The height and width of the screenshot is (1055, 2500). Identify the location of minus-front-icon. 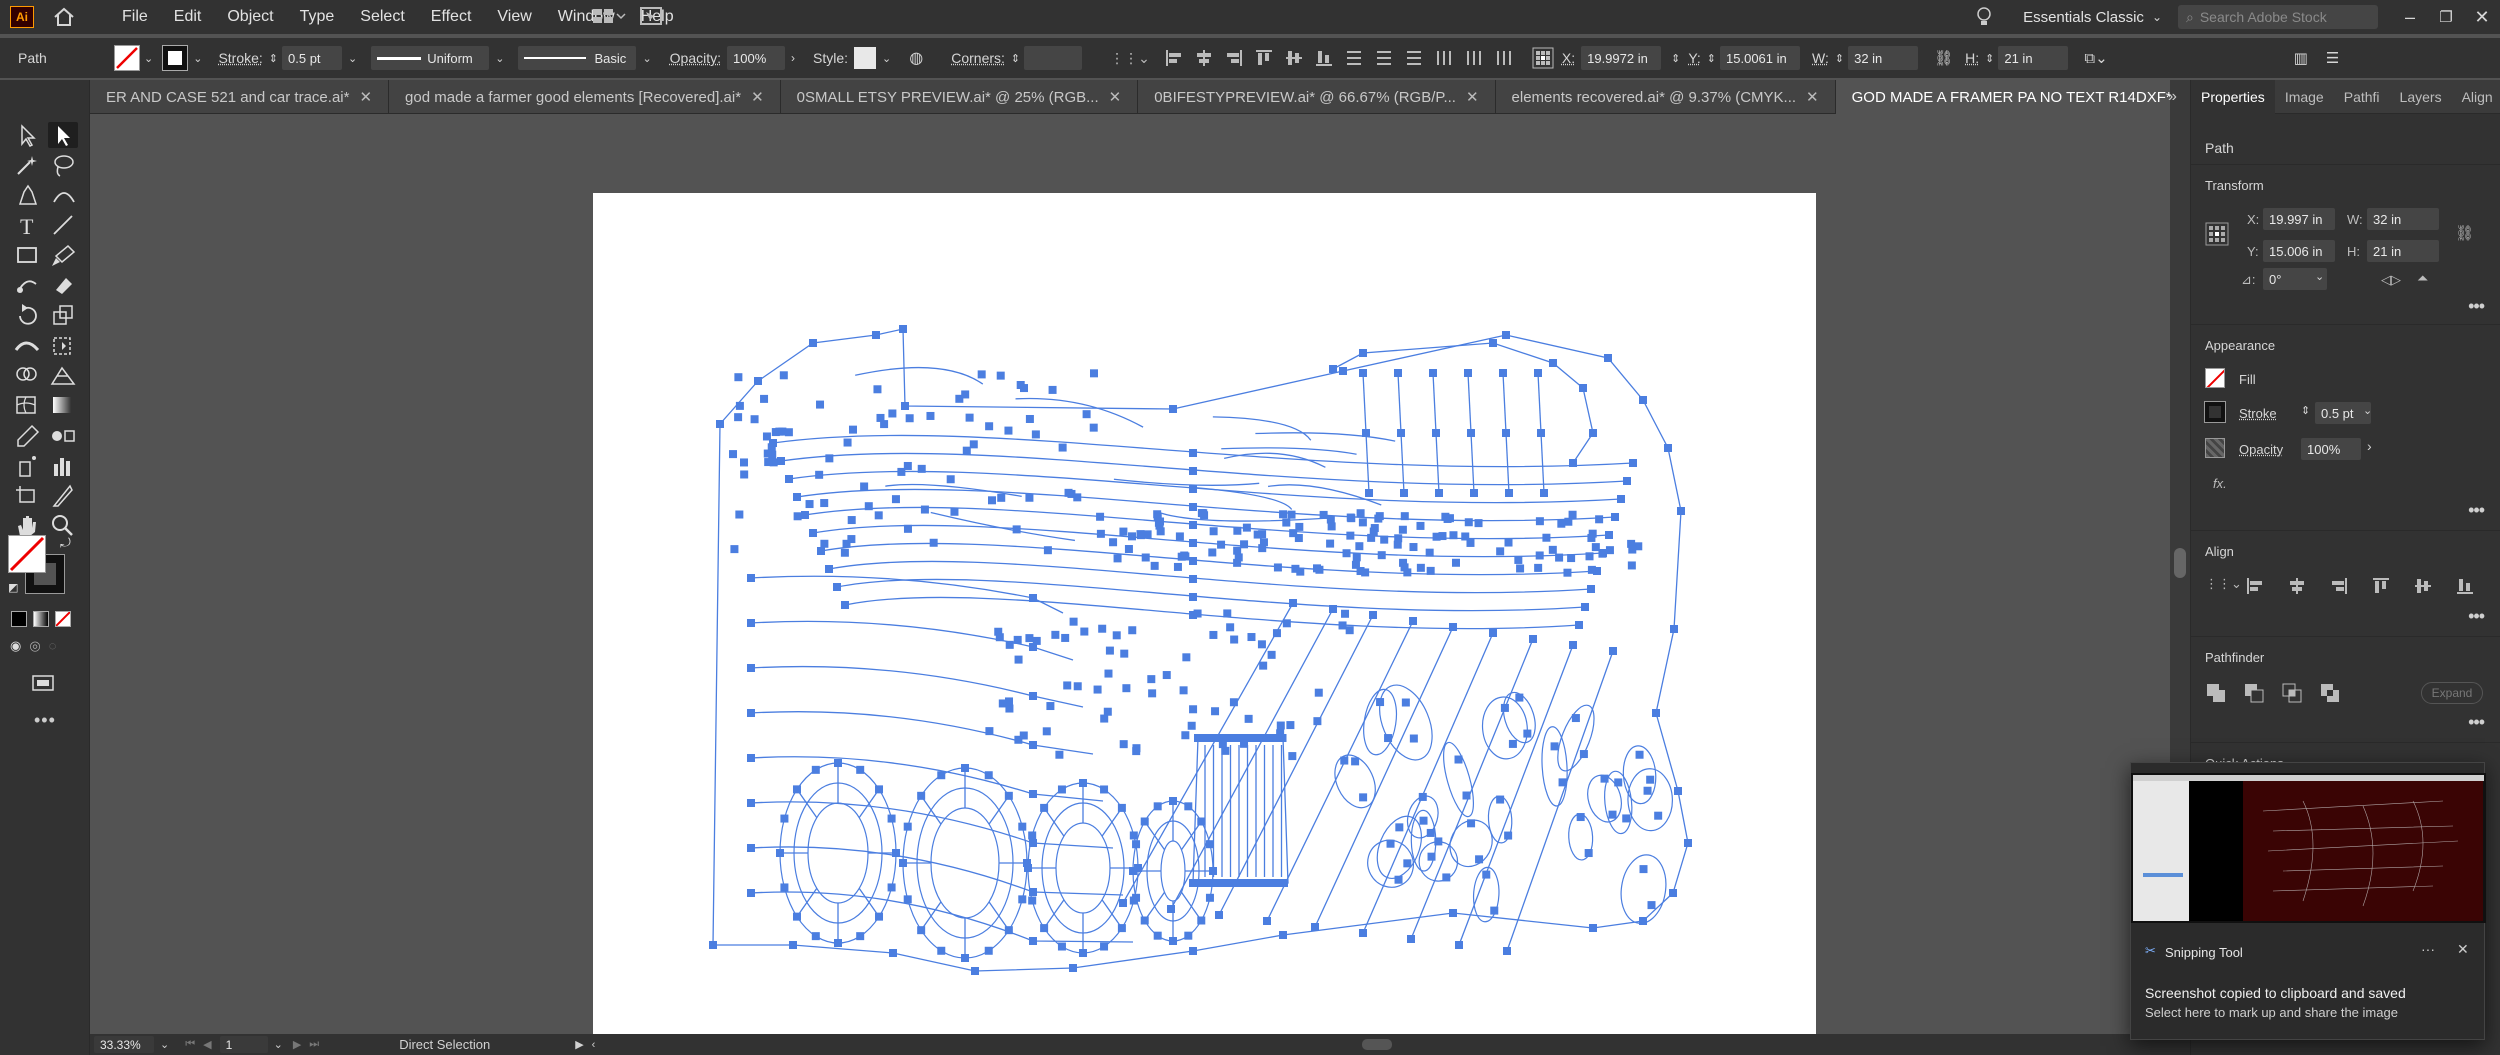
(2254, 693).